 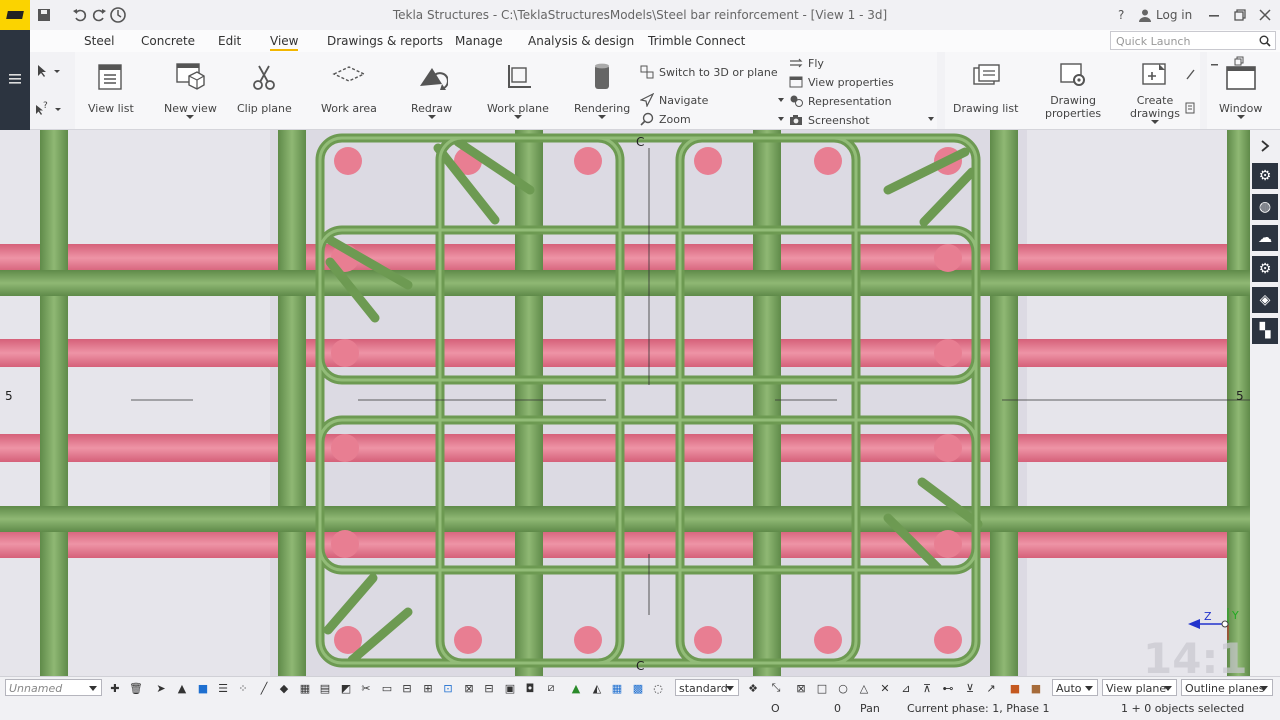 What do you see at coordinates (840, 101) in the screenshot?
I see `representation-button: Representation` at bounding box center [840, 101].